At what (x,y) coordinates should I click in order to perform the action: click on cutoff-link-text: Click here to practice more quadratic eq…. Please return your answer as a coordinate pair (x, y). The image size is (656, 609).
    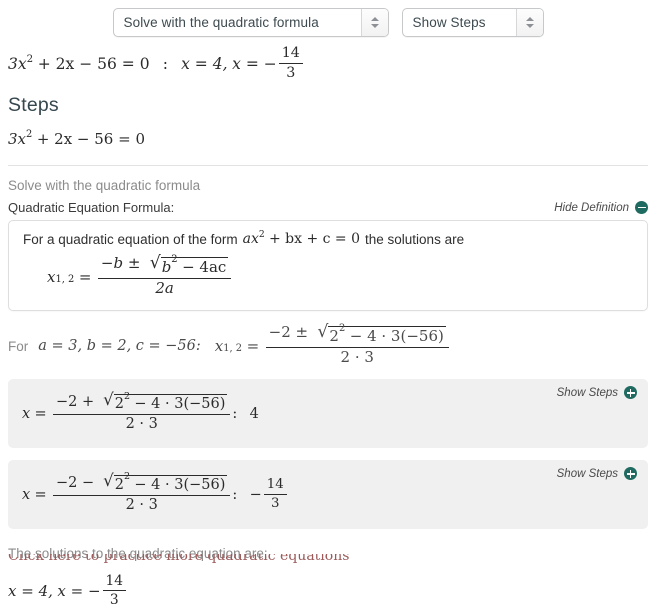
    Looking at the image, I should click on (179, 558).